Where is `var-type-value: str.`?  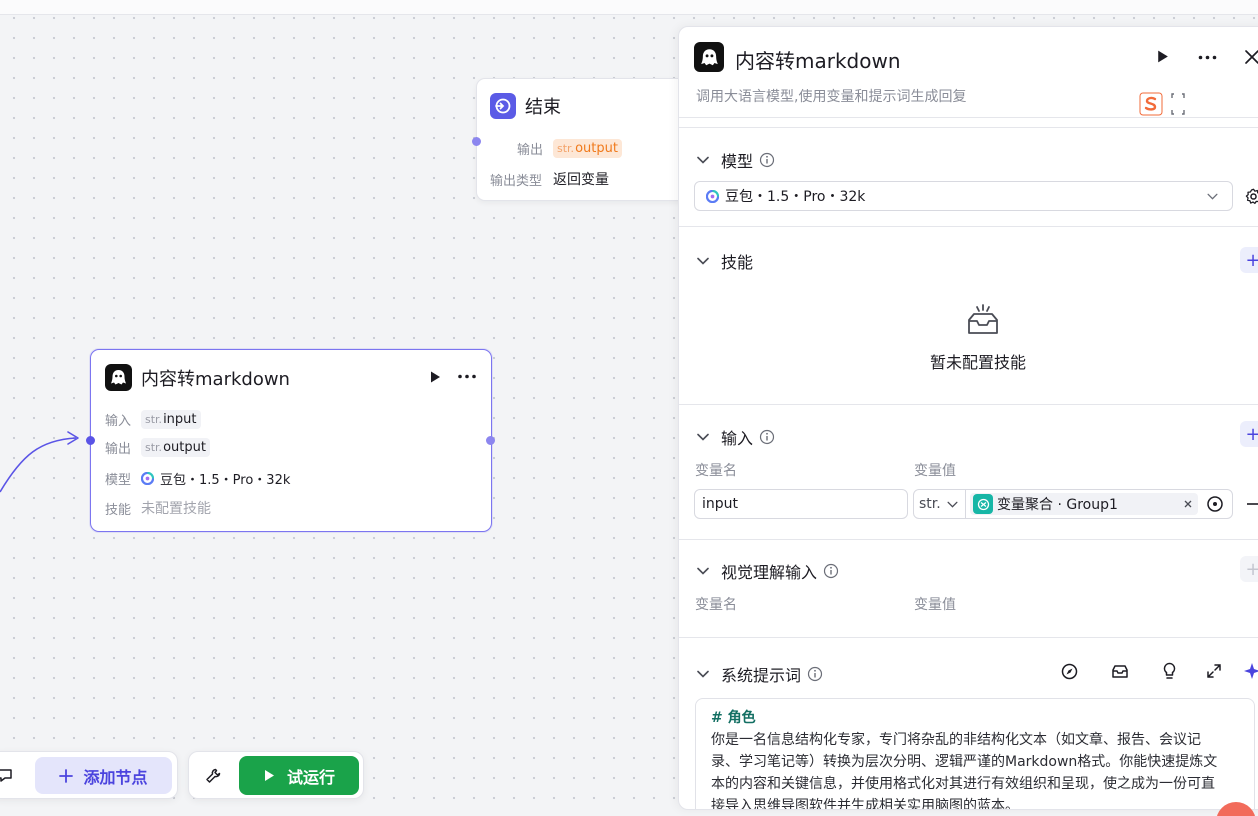
var-type-value: str. is located at coordinates (930, 504).